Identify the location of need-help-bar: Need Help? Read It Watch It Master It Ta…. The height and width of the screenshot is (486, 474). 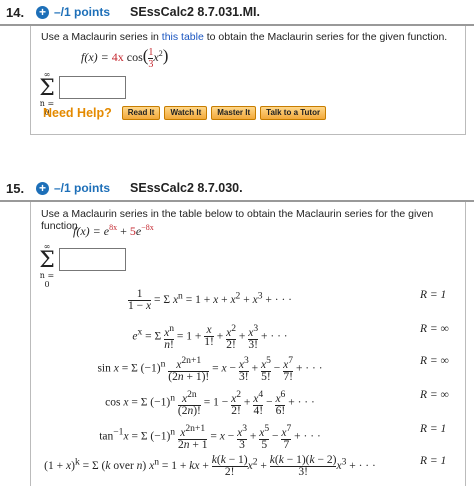
(186, 113).